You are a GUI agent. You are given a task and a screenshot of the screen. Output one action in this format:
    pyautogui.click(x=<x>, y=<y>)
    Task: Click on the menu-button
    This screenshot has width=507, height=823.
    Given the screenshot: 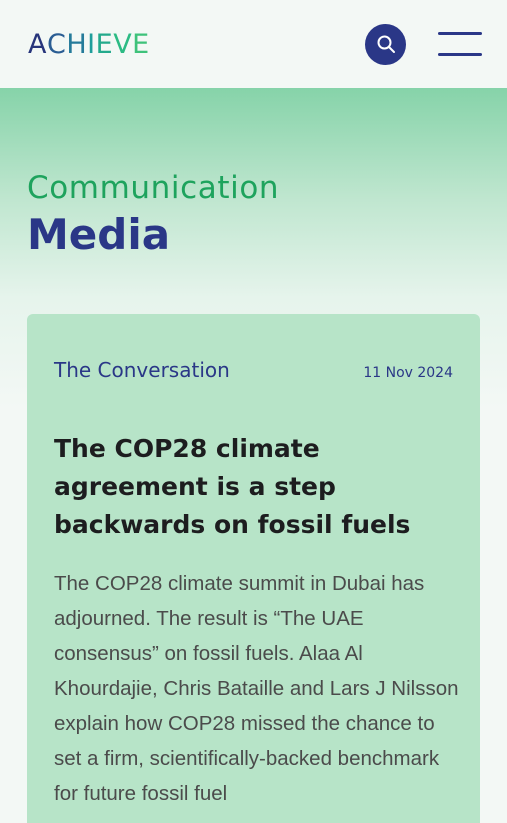 What is the action you would take?
    pyautogui.click(x=460, y=44)
    